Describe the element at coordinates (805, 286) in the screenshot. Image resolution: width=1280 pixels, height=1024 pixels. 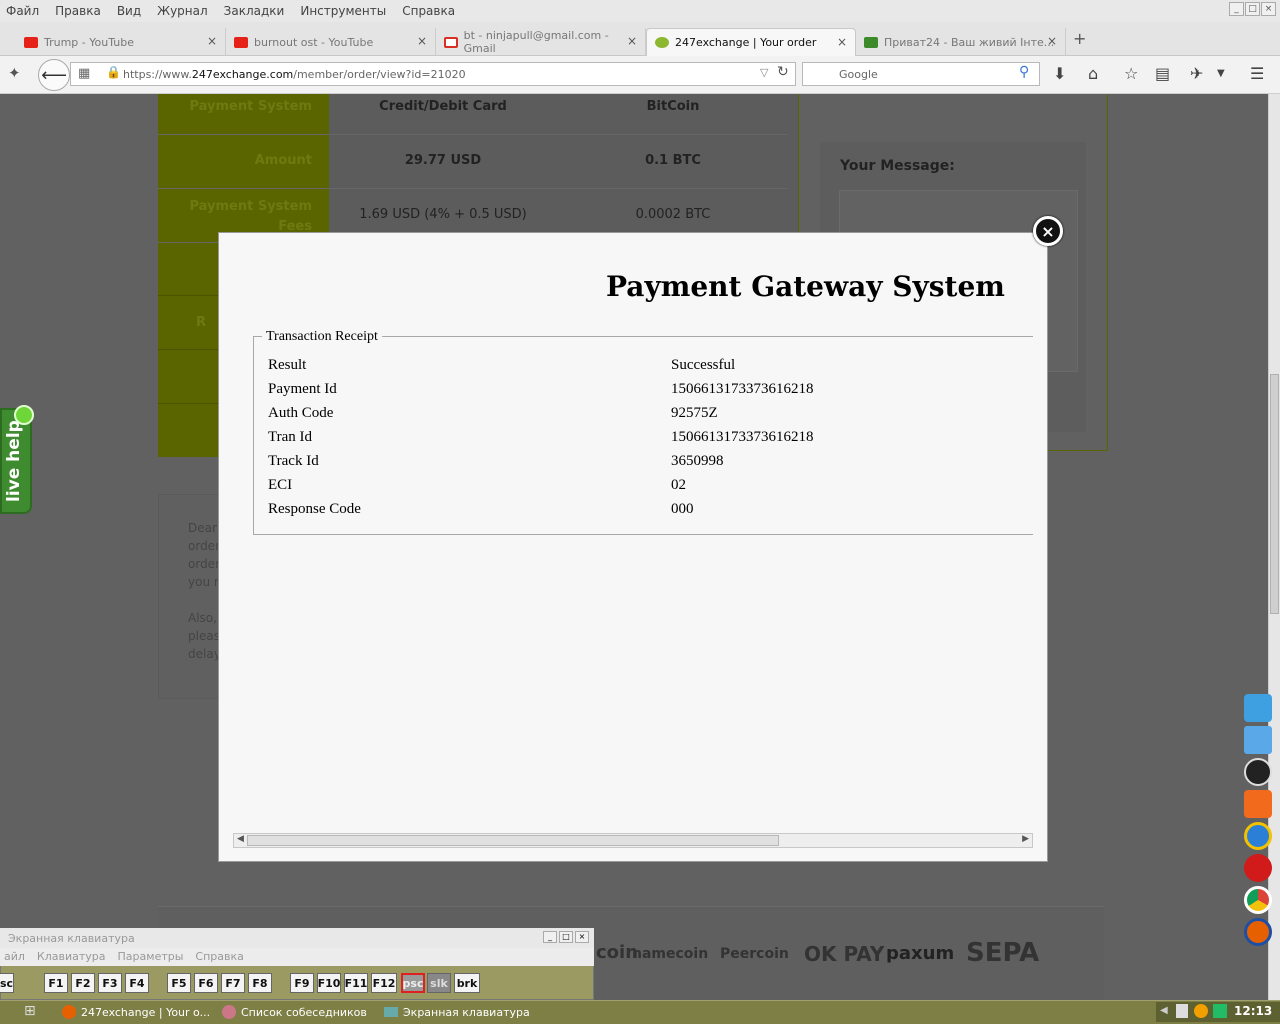
I see `gateway-title: Payment Gateway System` at that location.